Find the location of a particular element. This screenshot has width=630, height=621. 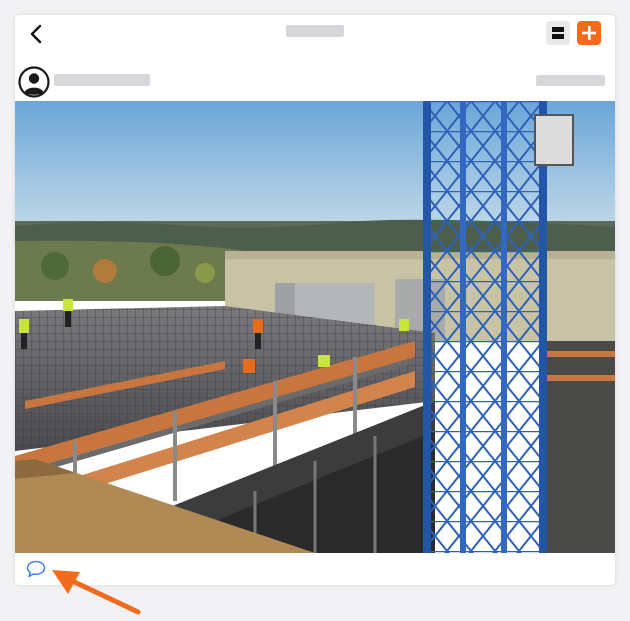

plus-icon is located at coordinates (589, 33).